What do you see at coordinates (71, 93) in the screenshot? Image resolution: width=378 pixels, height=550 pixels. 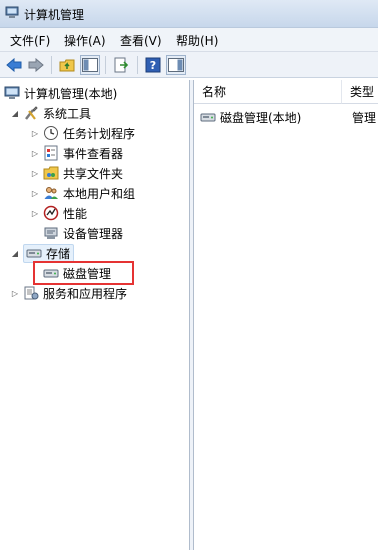 I see `tree-item-label: 计算机管理(本地)` at bounding box center [71, 93].